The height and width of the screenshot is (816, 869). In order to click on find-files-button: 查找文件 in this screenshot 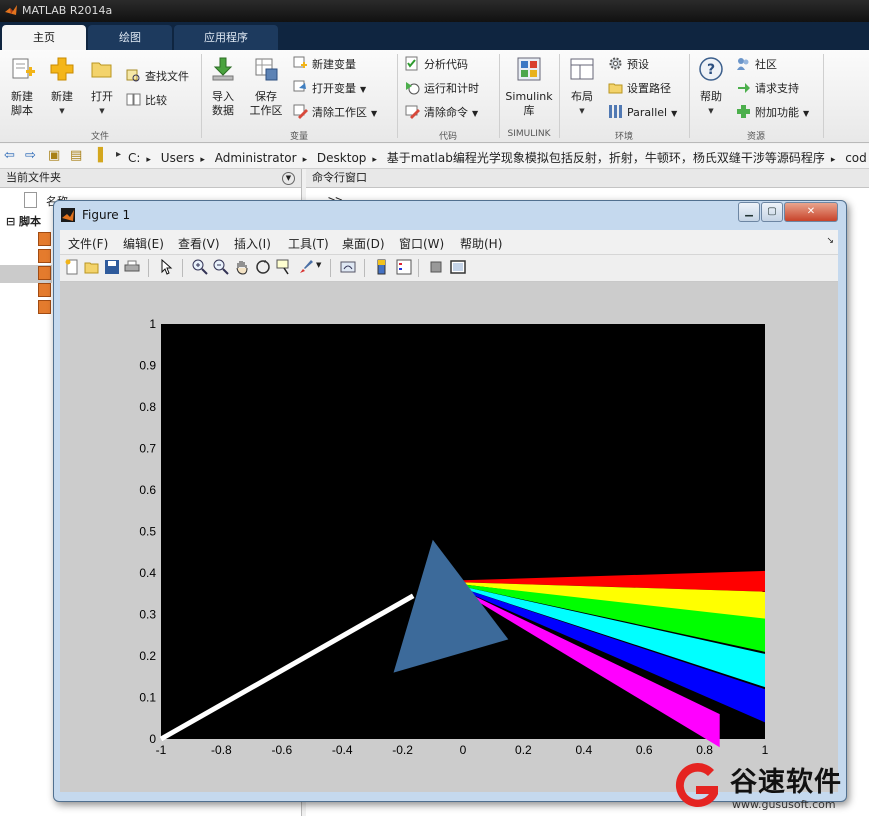, I will do `click(157, 77)`.